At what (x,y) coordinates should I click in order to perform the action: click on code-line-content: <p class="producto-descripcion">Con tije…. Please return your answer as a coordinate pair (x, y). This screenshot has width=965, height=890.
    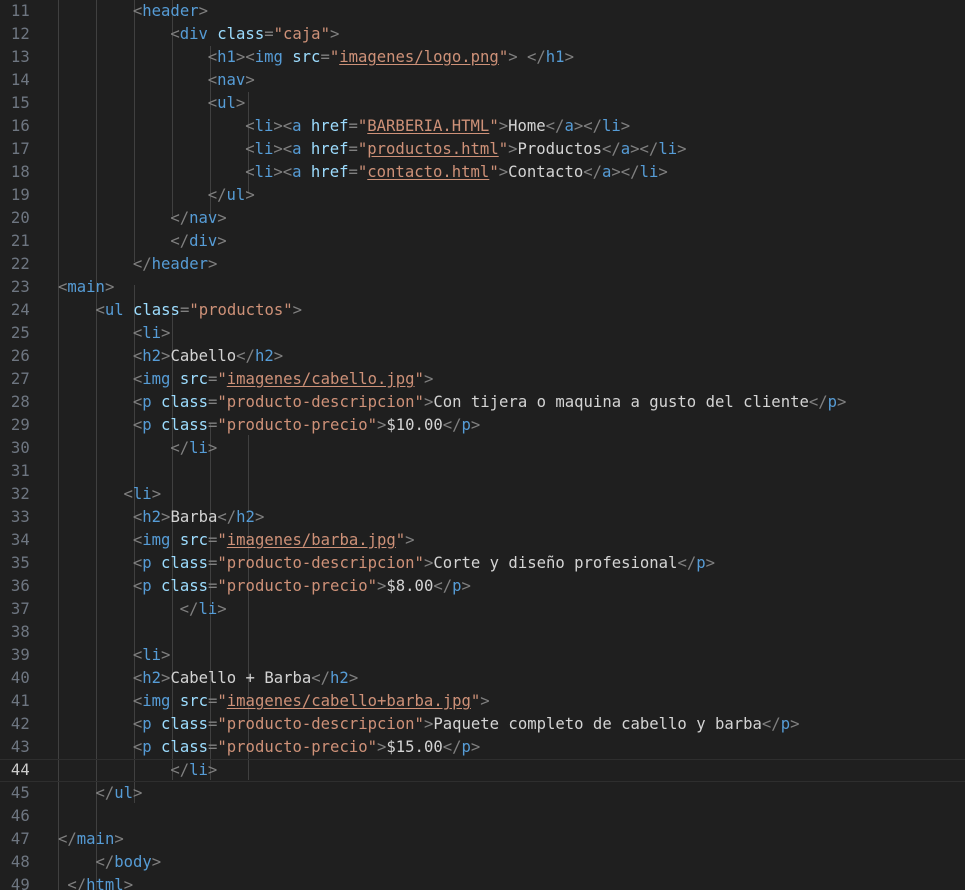
    Looking at the image, I should click on (490, 402).